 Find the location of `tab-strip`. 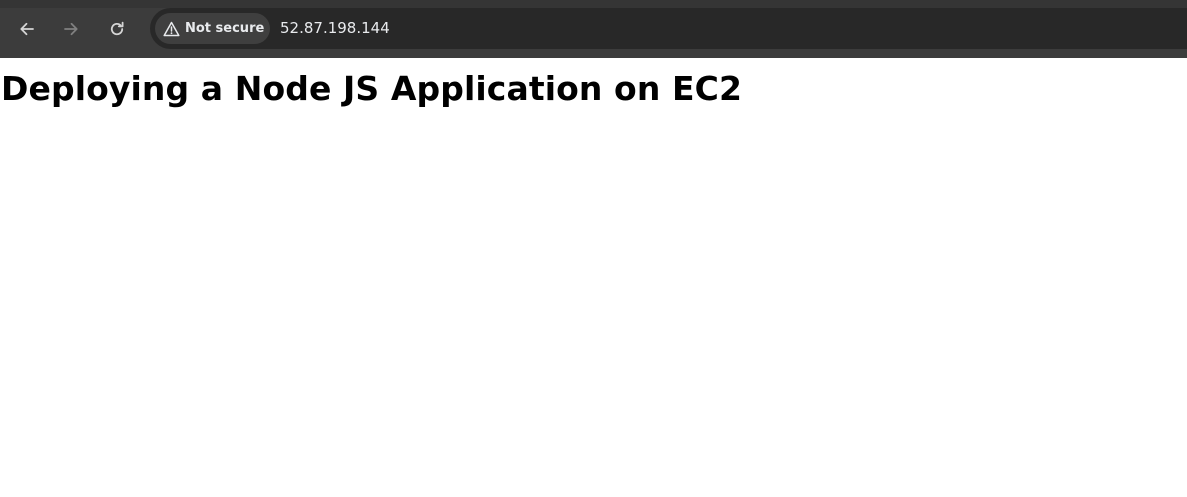

tab-strip is located at coordinates (593, 4).